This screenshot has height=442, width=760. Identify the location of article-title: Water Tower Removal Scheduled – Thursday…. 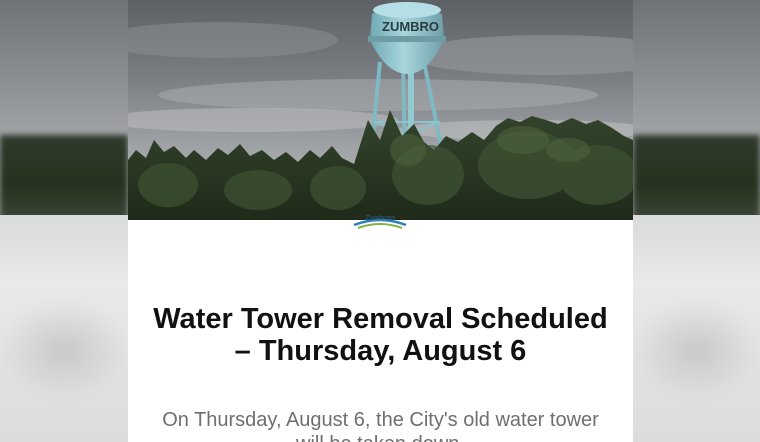
(380, 335).